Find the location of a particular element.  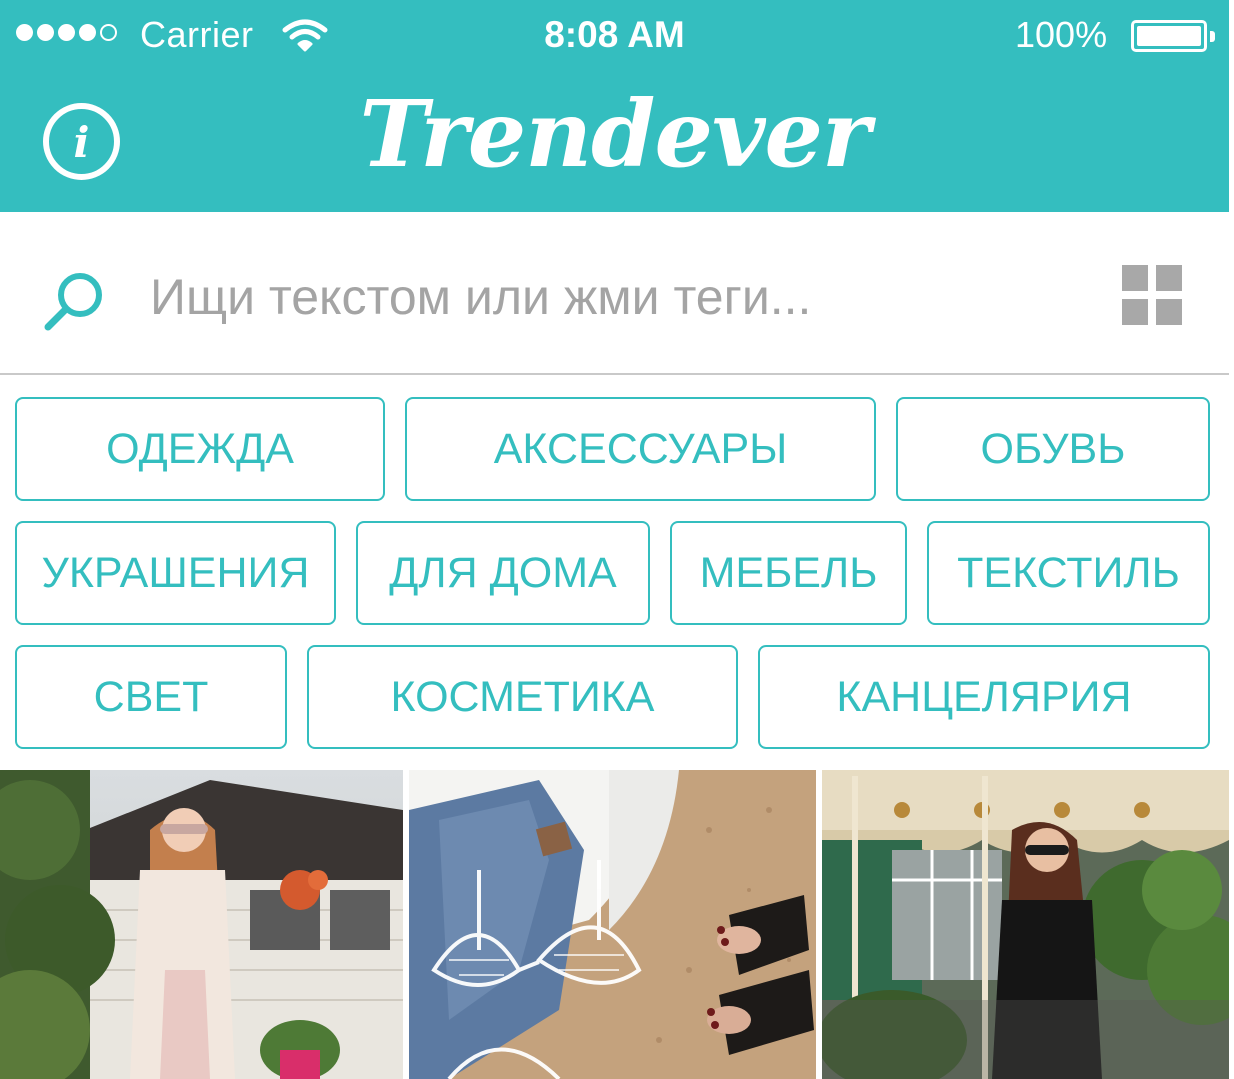

tag-stationery: КАНЦЕЛЯРИЯ is located at coordinates (984, 697).